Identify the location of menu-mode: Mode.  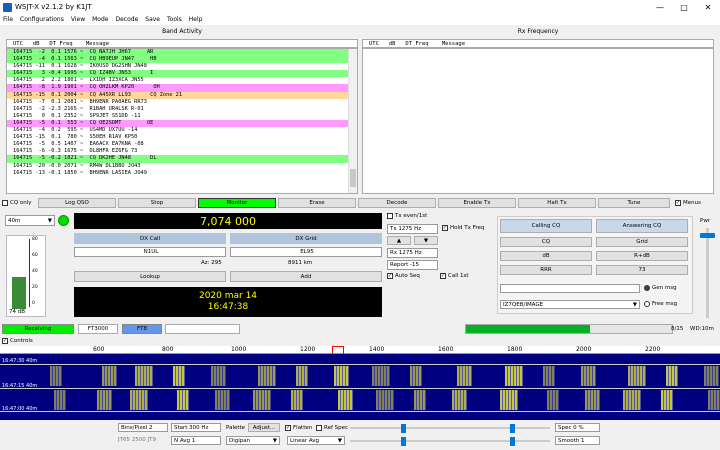
(100, 19).